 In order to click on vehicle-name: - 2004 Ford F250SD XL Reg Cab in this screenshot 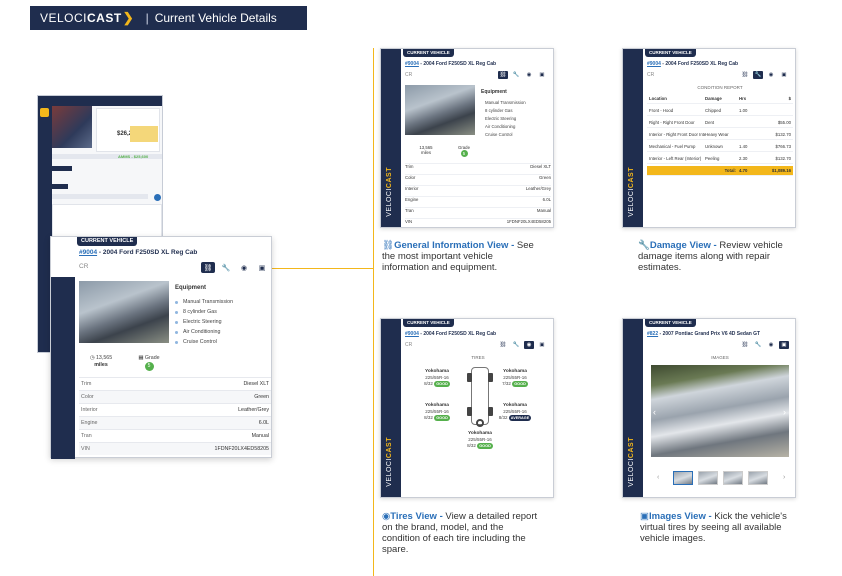, I will do `click(147, 252)`.